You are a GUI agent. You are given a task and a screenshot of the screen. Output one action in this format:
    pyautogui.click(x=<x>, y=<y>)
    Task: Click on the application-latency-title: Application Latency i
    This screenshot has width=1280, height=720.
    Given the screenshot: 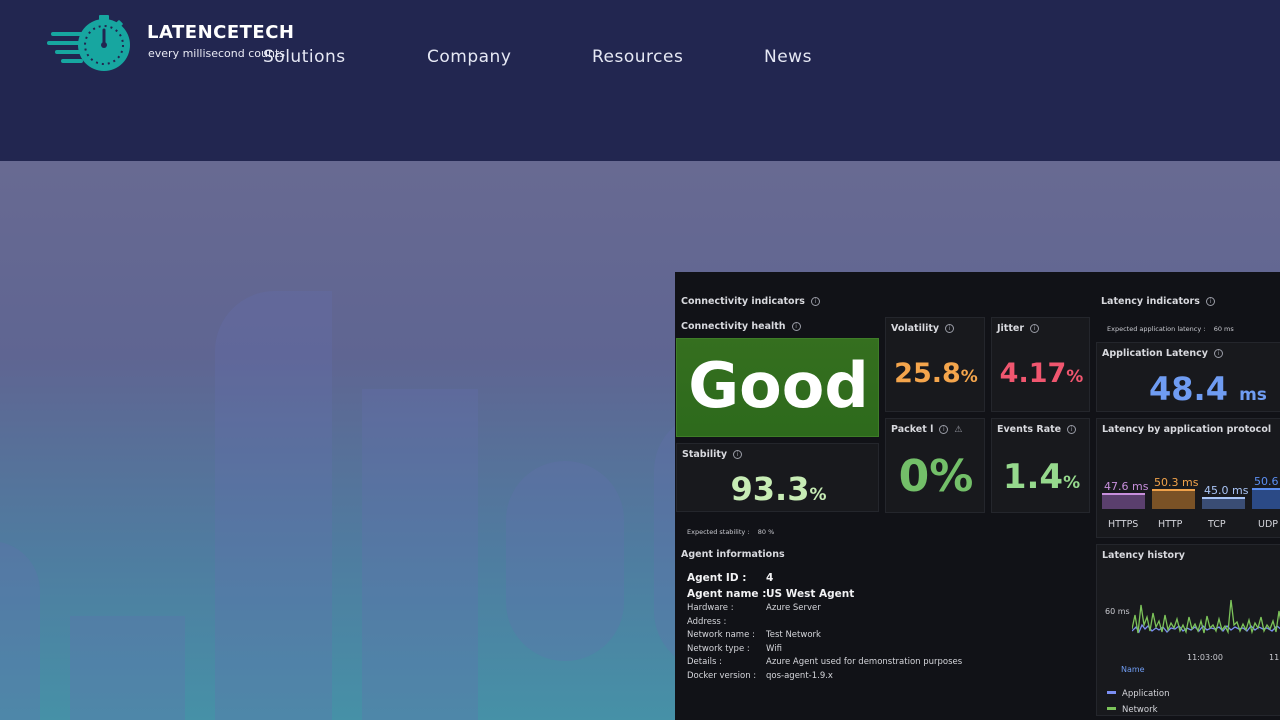 What is the action you would take?
    pyautogui.click(x=1162, y=353)
    